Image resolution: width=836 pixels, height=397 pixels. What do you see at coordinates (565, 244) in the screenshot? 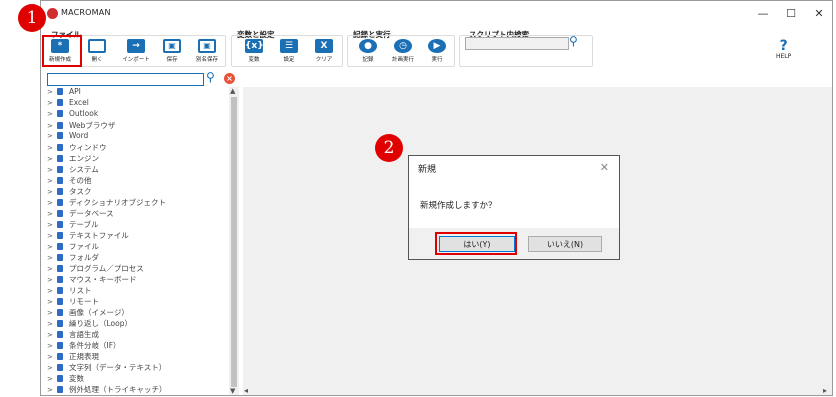
I see `no-button: いいえ(N)` at bounding box center [565, 244].